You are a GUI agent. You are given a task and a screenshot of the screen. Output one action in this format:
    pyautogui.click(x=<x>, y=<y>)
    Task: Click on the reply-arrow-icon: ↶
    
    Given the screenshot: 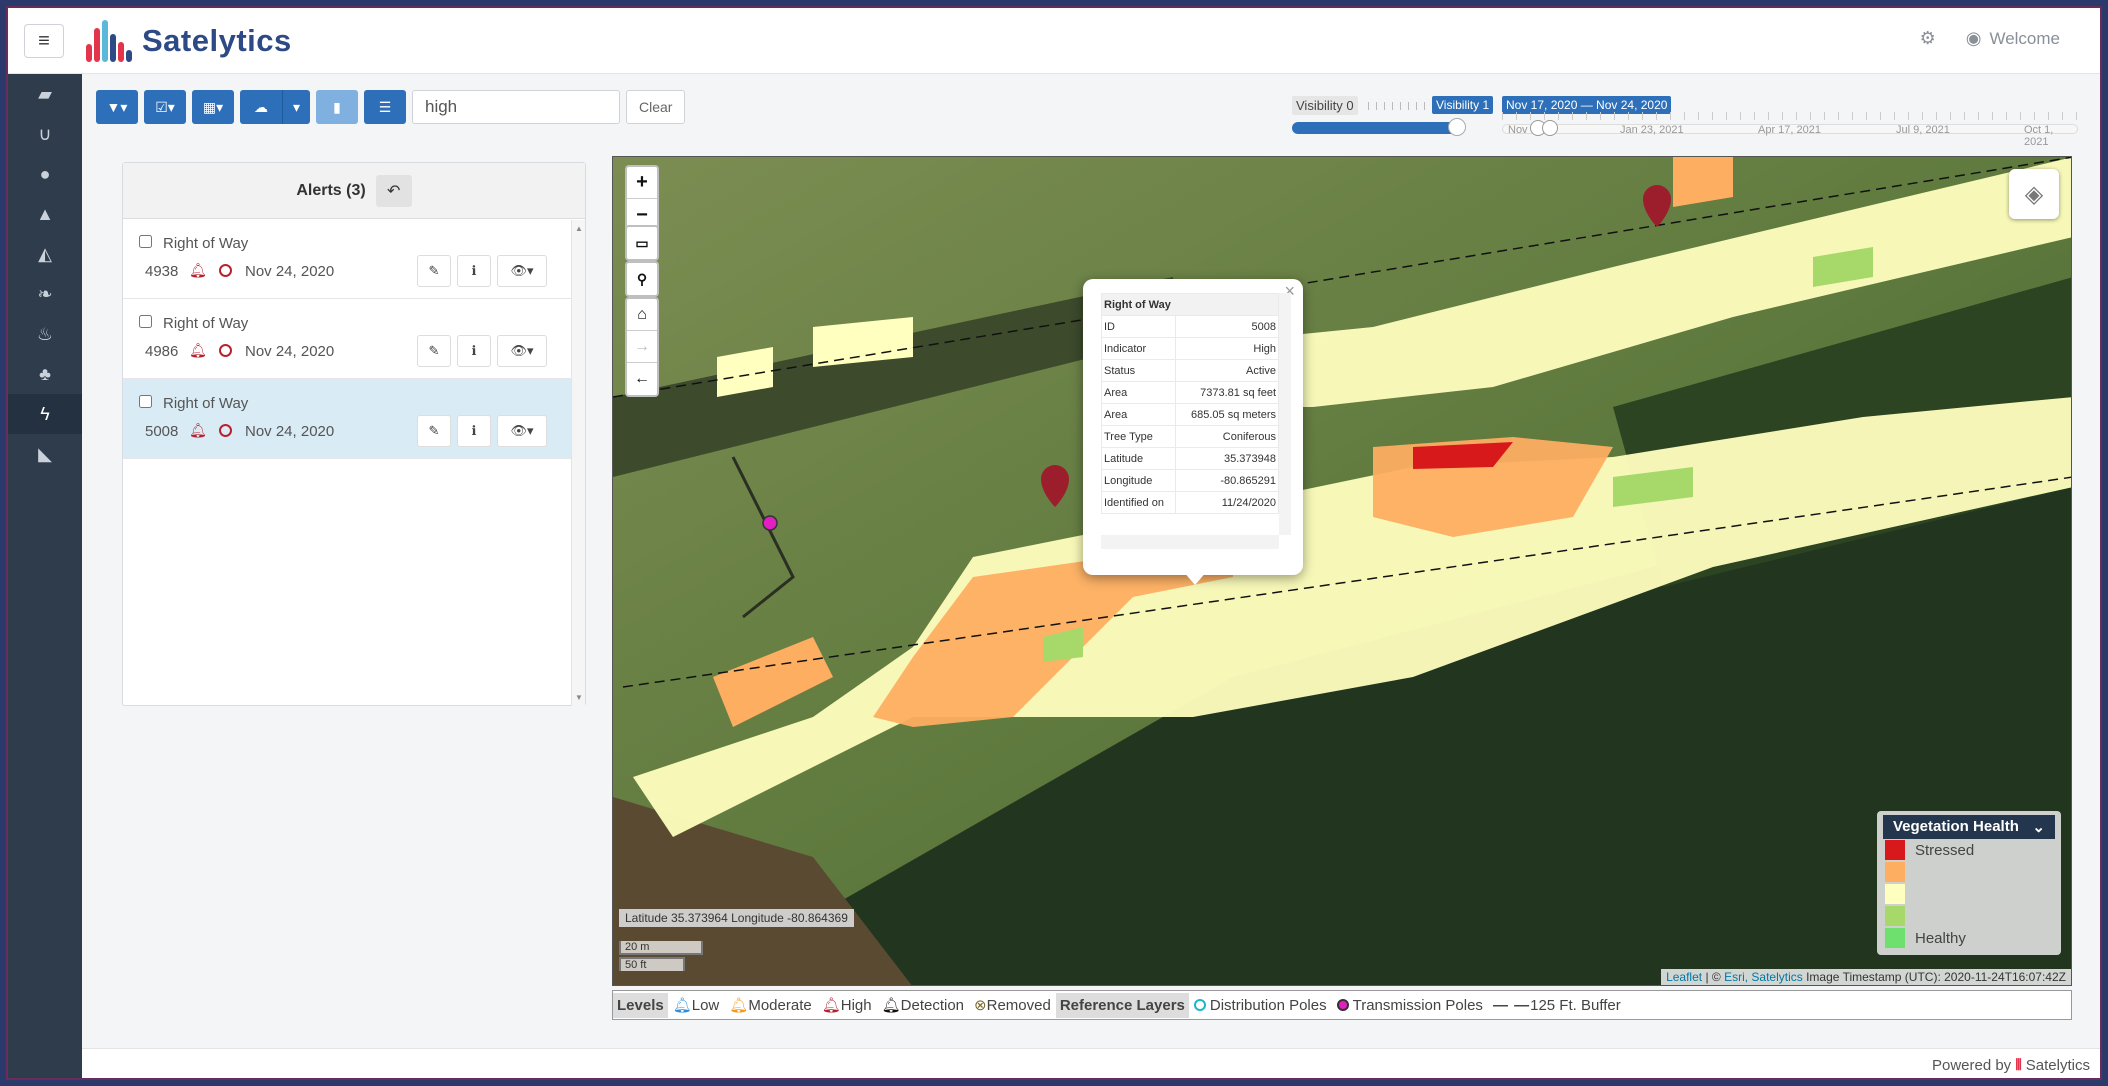 What is the action you would take?
    pyautogui.click(x=393, y=191)
    